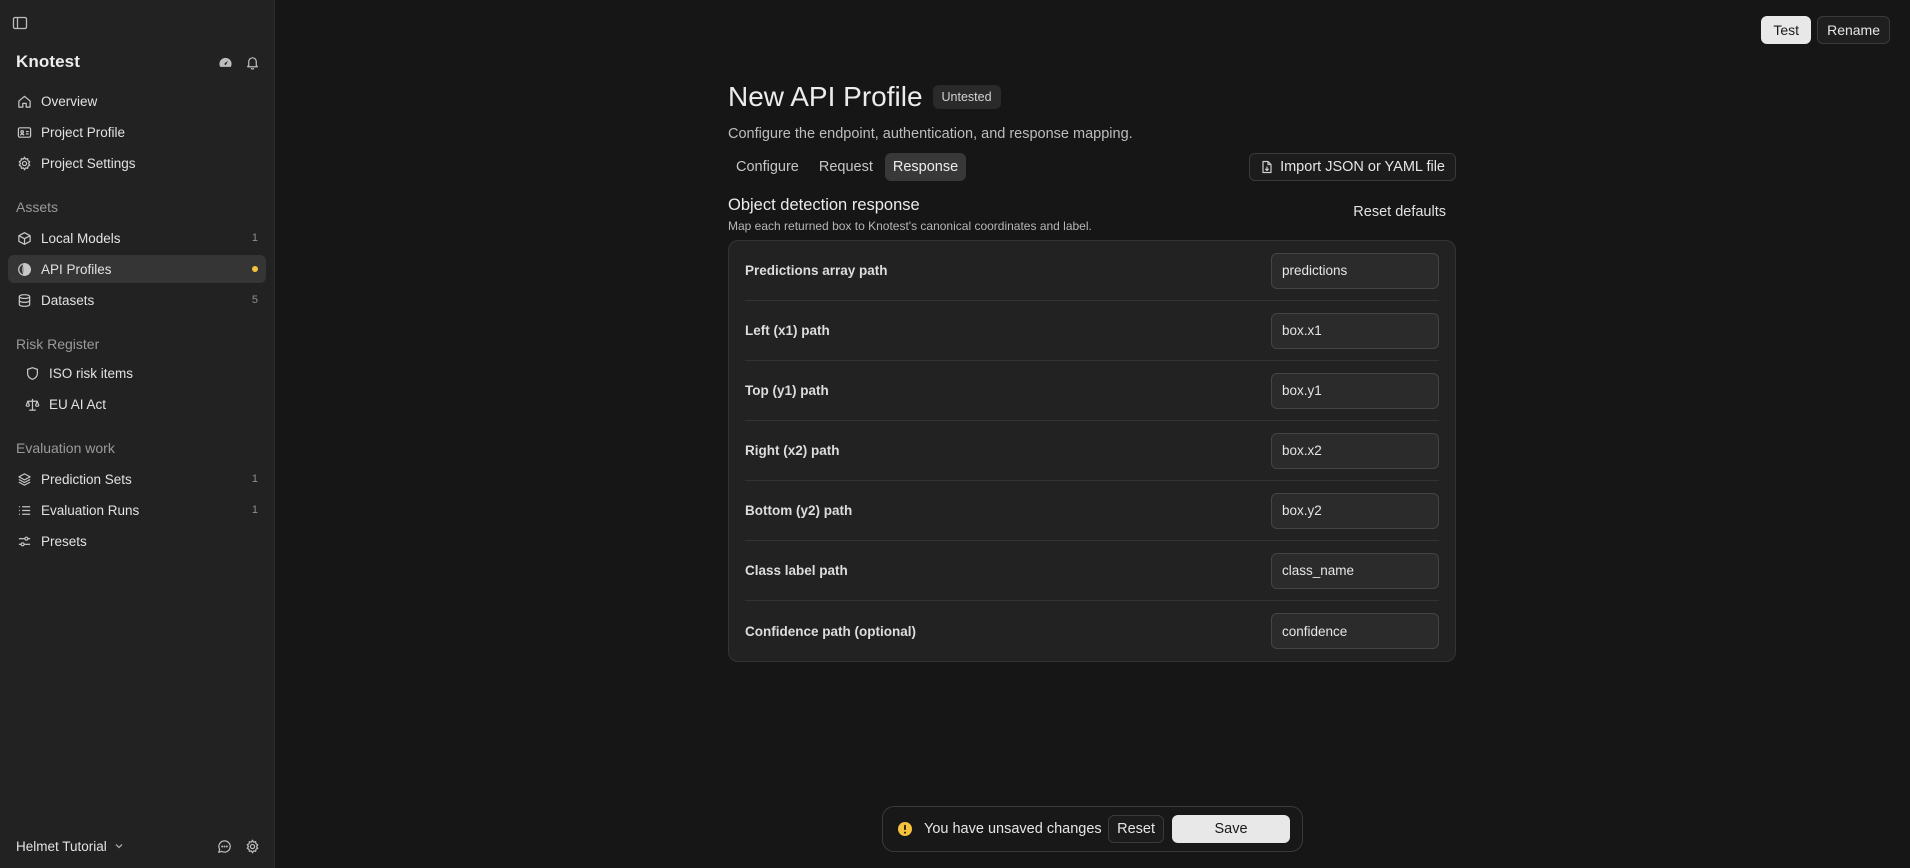 This screenshot has width=1910, height=868. What do you see at coordinates (787, 390) in the screenshot?
I see `field-label: Top (y1) path` at bounding box center [787, 390].